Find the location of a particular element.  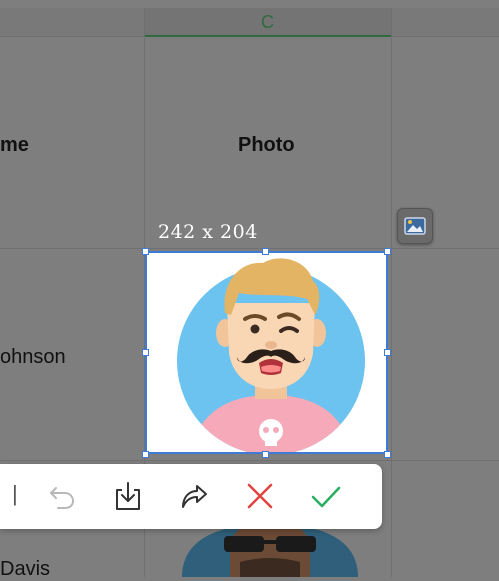

resize-handle-top-right is located at coordinates (387, 251).